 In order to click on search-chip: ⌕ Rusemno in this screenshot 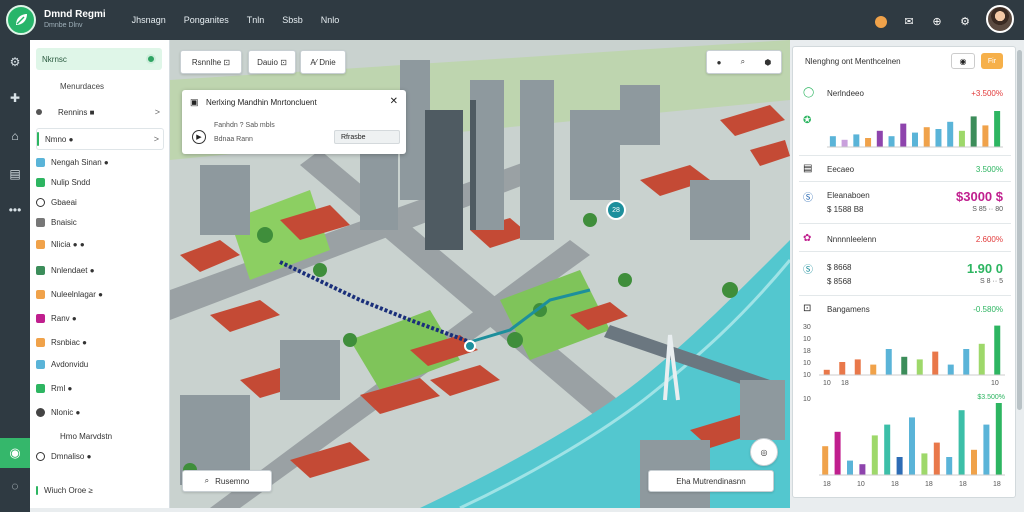, I will do `click(227, 481)`.